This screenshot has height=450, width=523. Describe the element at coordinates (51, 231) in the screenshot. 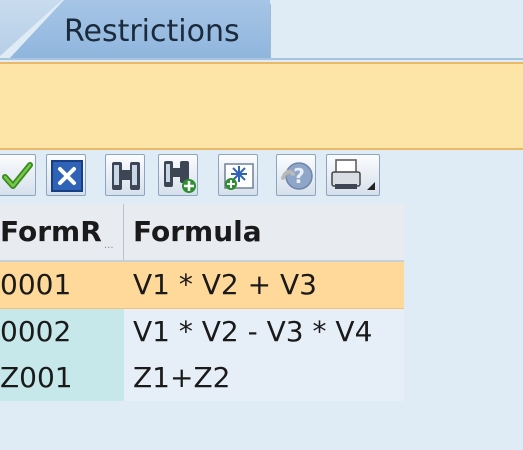

I see `column-header-formr-label: FormR` at that location.